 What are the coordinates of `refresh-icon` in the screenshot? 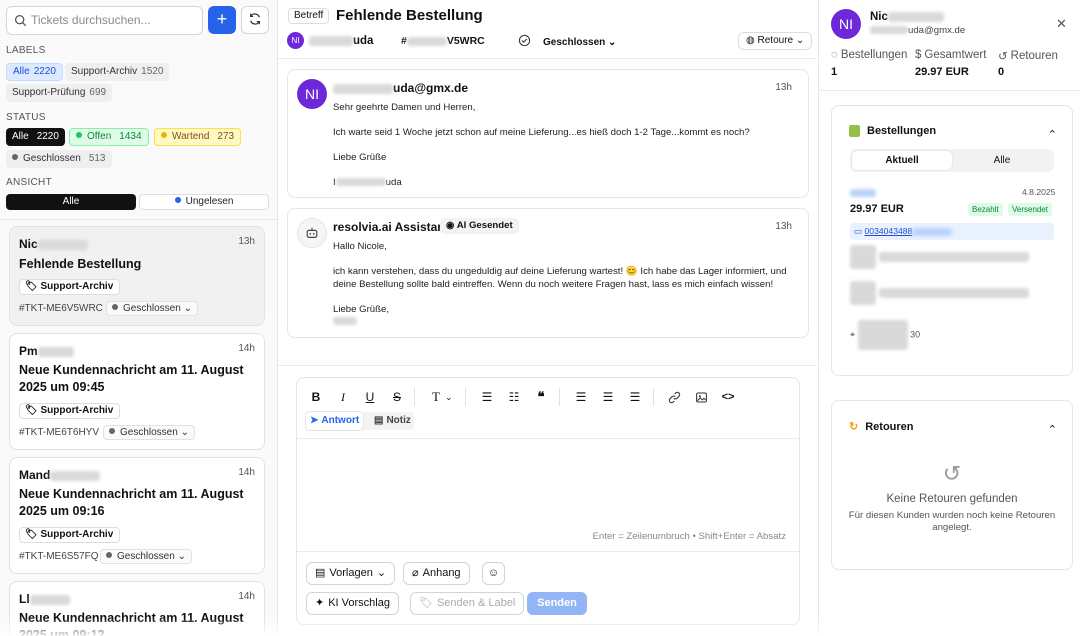 It's located at (255, 20).